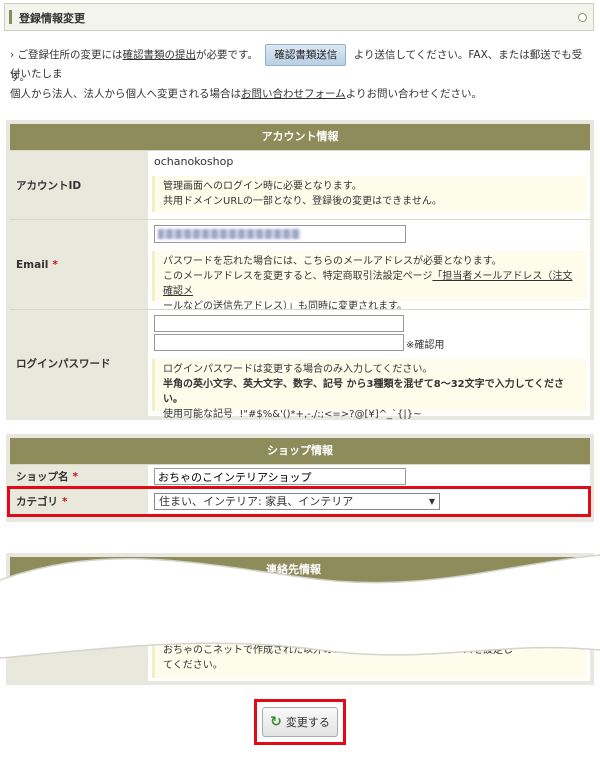 This screenshot has height=761, width=600. I want to click on blurred-email, so click(229, 234).